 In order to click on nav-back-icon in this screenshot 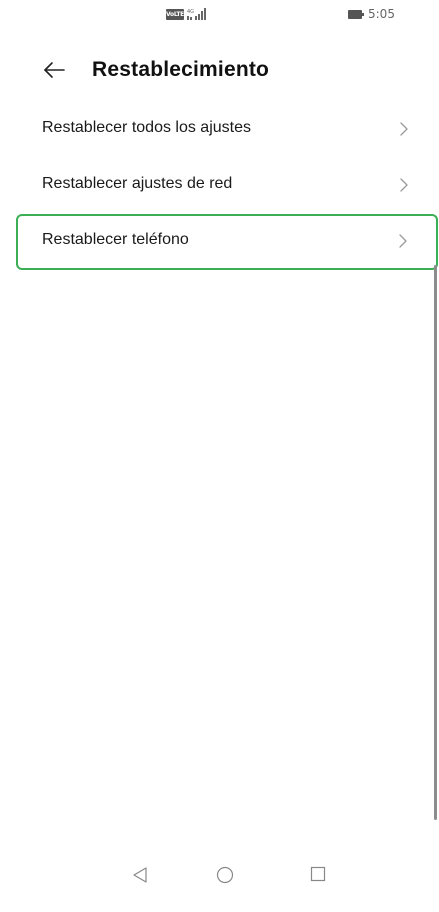, I will do `click(140, 875)`.